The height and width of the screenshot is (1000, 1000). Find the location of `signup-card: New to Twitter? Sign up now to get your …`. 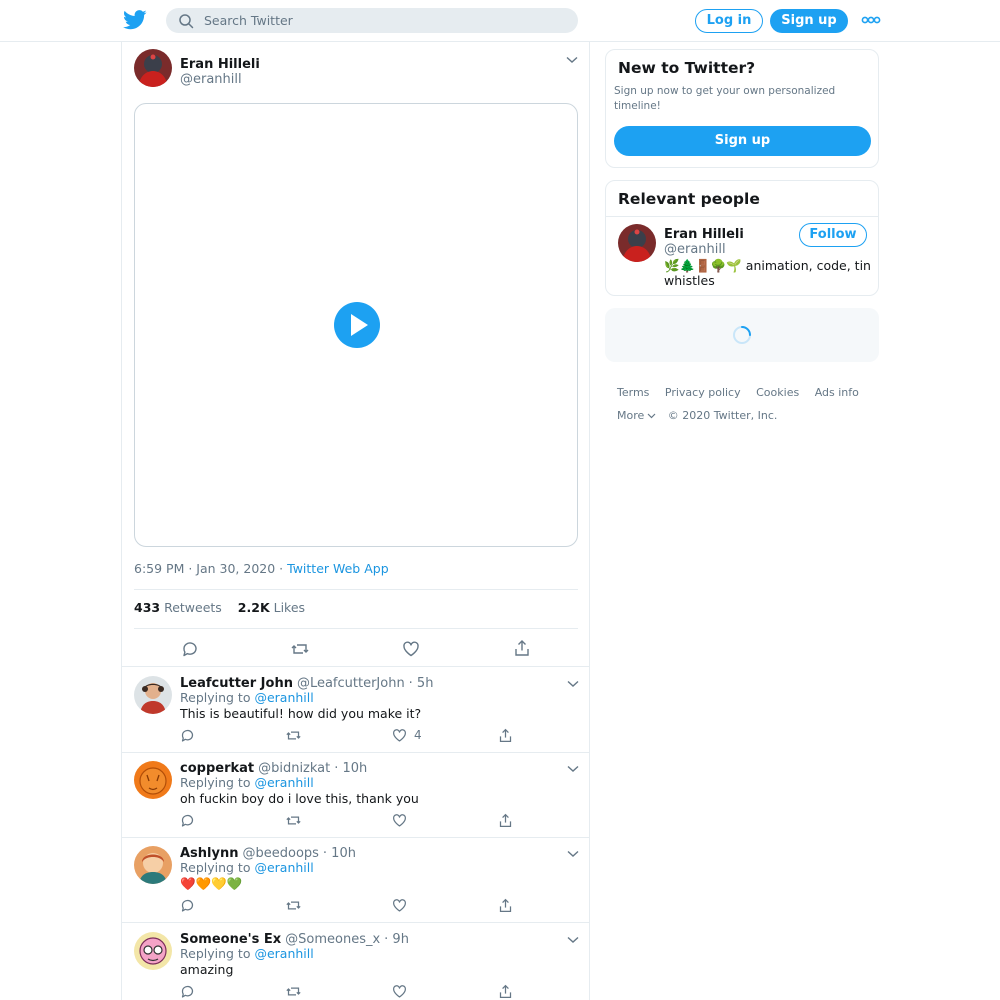

signup-card: New to Twitter? Sign up now to get your … is located at coordinates (742, 108).